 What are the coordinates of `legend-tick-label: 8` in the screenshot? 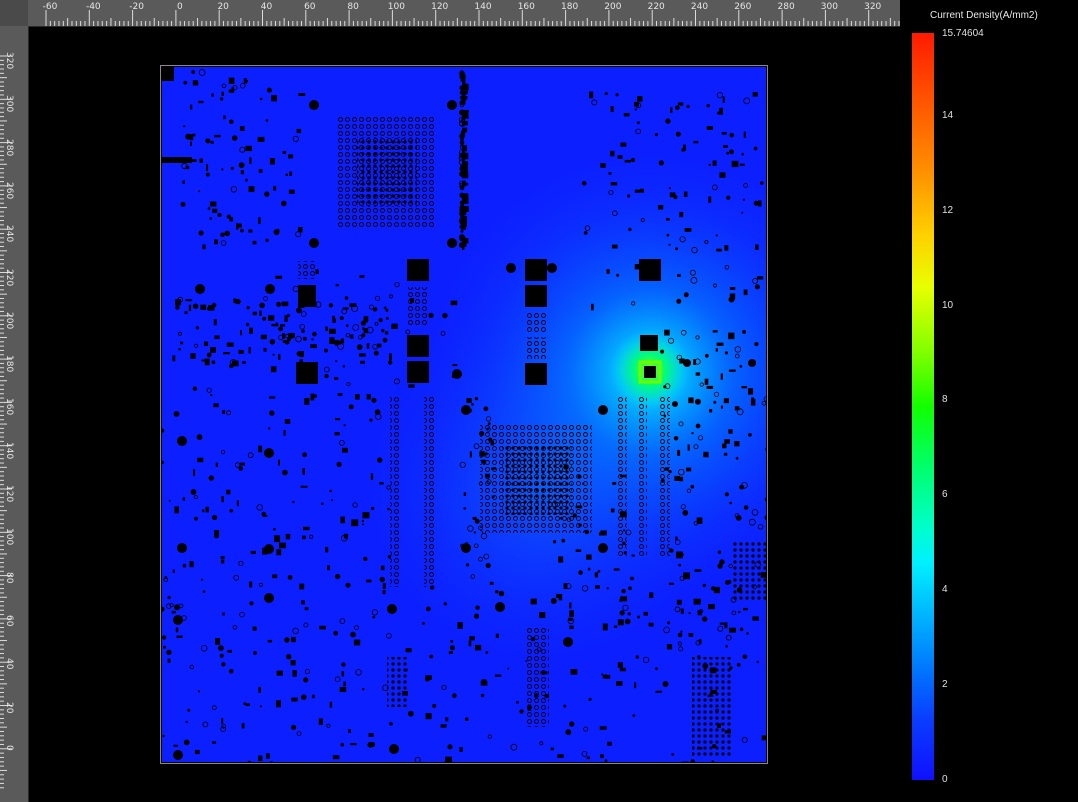 It's located at (945, 400).